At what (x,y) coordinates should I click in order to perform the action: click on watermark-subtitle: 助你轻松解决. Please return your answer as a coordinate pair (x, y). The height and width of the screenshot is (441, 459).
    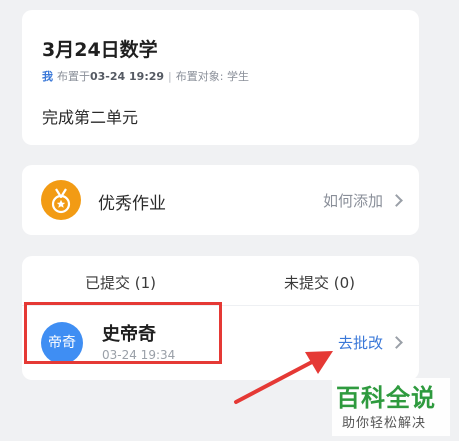
    Looking at the image, I should click on (384, 423).